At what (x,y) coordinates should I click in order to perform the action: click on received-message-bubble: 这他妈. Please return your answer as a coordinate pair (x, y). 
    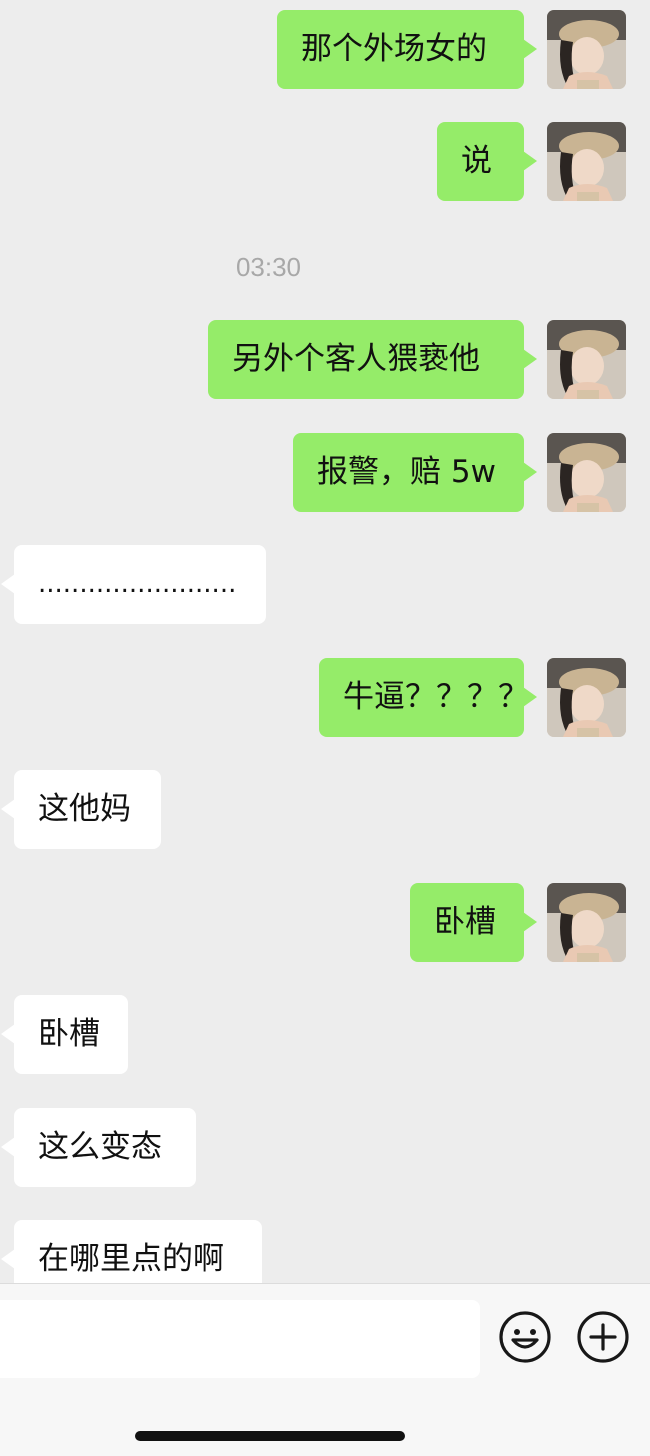
    Looking at the image, I should click on (81, 809).